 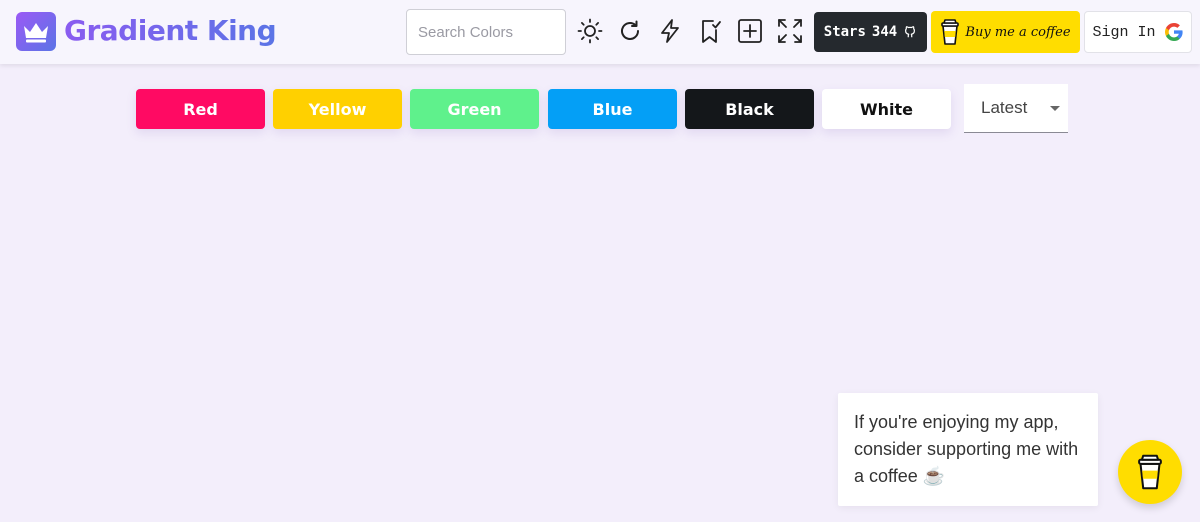 What do you see at coordinates (337, 109) in the screenshot?
I see `filter-chip-yellow: Yellow` at bounding box center [337, 109].